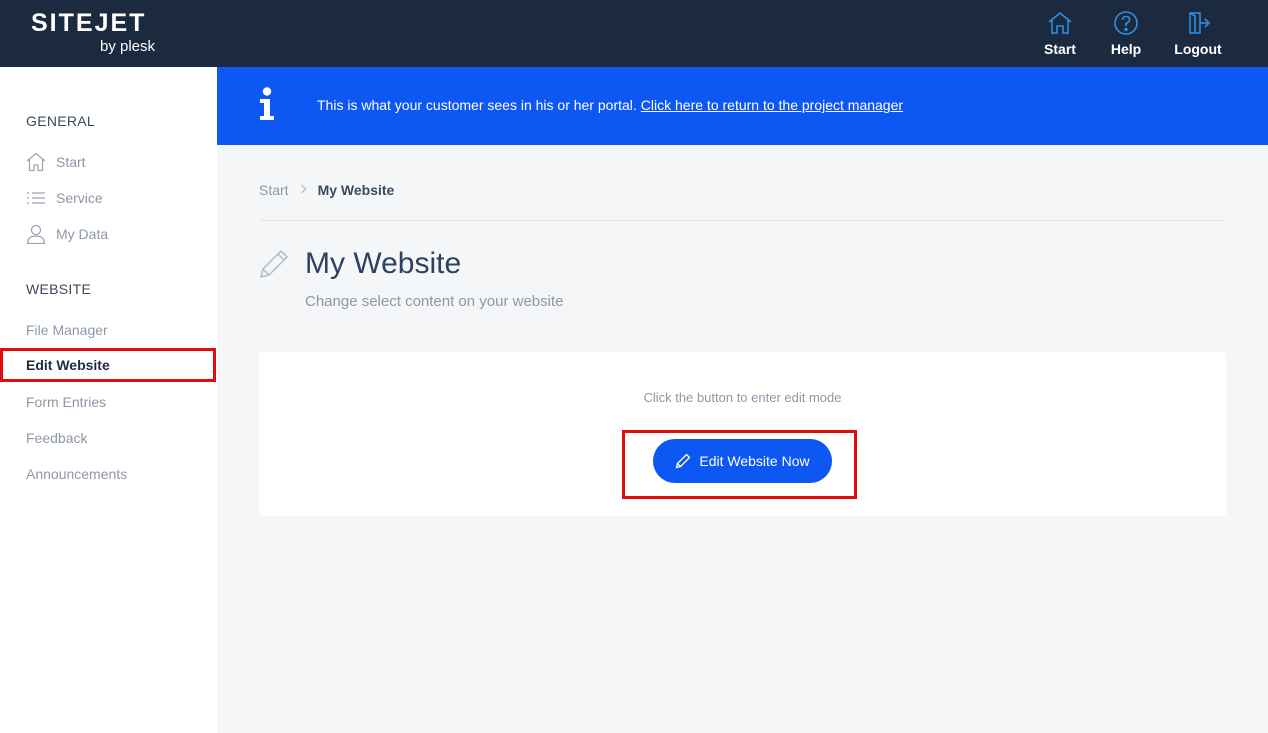 The image size is (1268, 733). What do you see at coordinates (742, 220) in the screenshot?
I see `breadcrumb-divider` at bounding box center [742, 220].